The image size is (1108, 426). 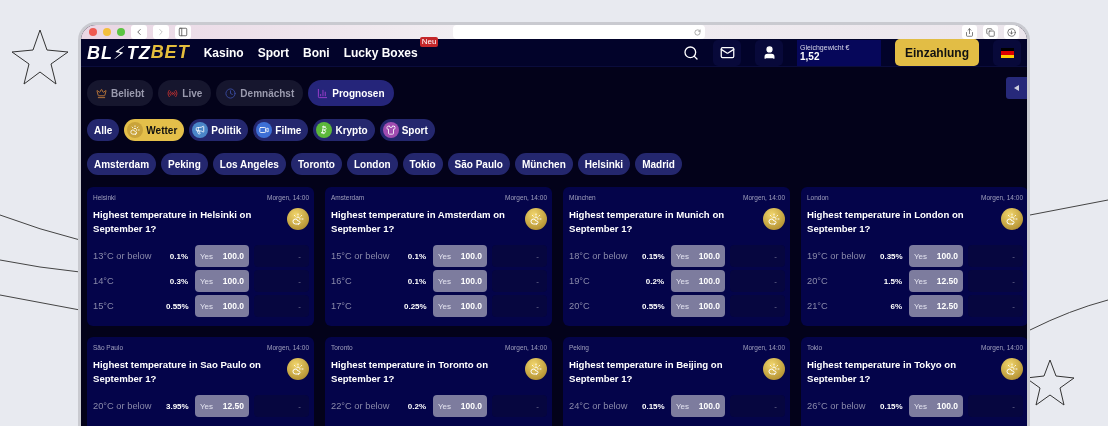 I want to click on nav-link: Sport, so click(x=273, y=52).